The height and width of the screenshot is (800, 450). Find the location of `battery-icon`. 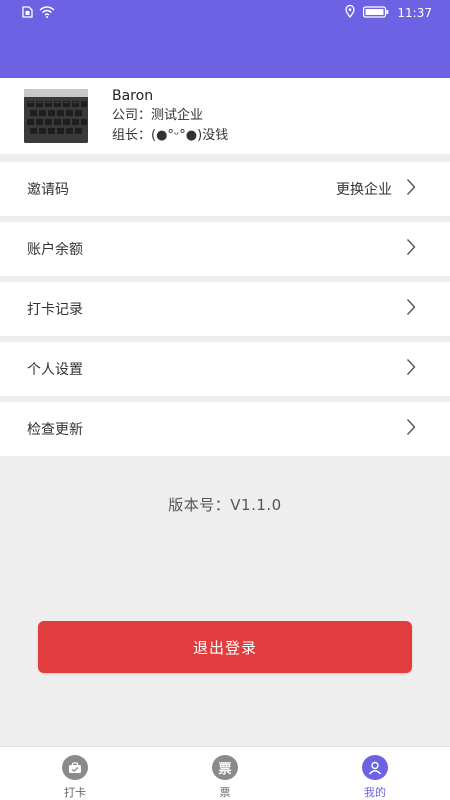

battery-icon is located at coordinates (376, 13).